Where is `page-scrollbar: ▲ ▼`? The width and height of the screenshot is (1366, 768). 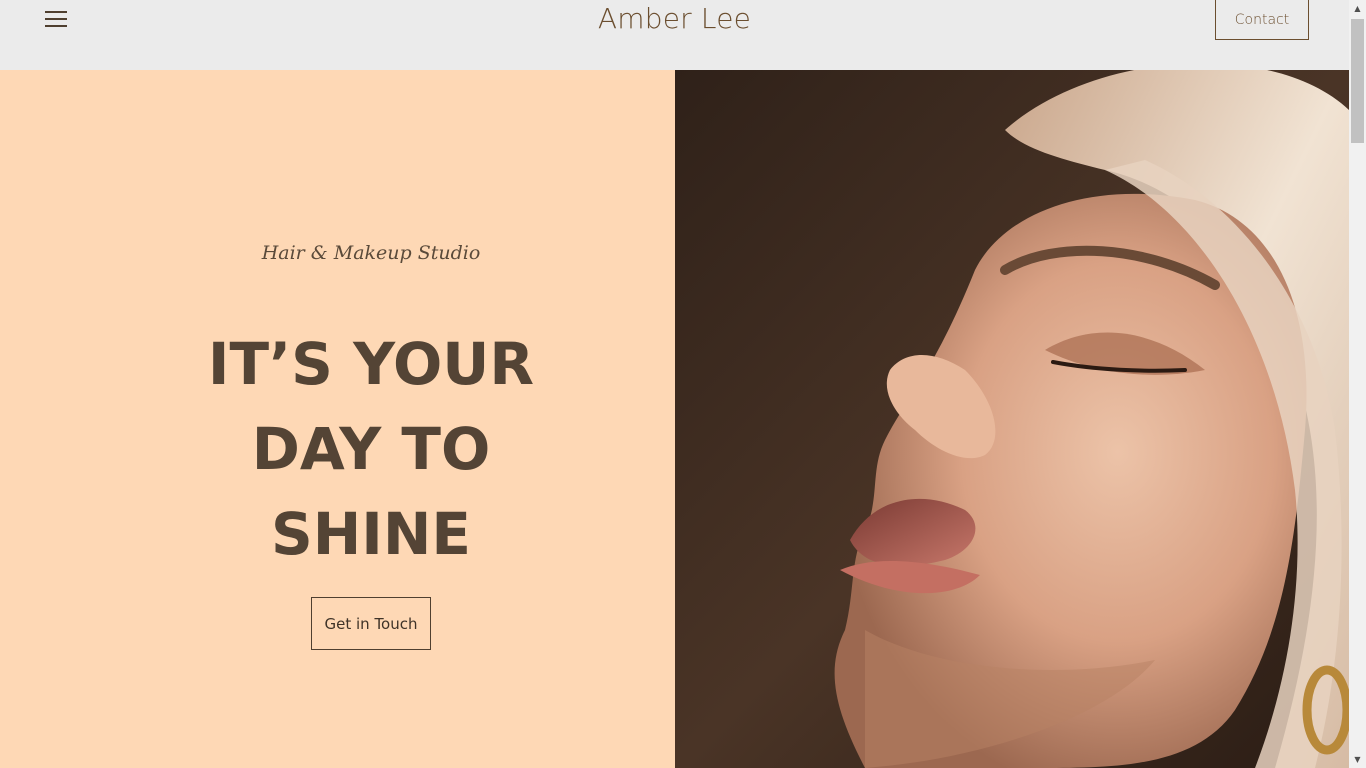
page-scrollbar: ▲ ▼ is located at coordinates (1357, 384).